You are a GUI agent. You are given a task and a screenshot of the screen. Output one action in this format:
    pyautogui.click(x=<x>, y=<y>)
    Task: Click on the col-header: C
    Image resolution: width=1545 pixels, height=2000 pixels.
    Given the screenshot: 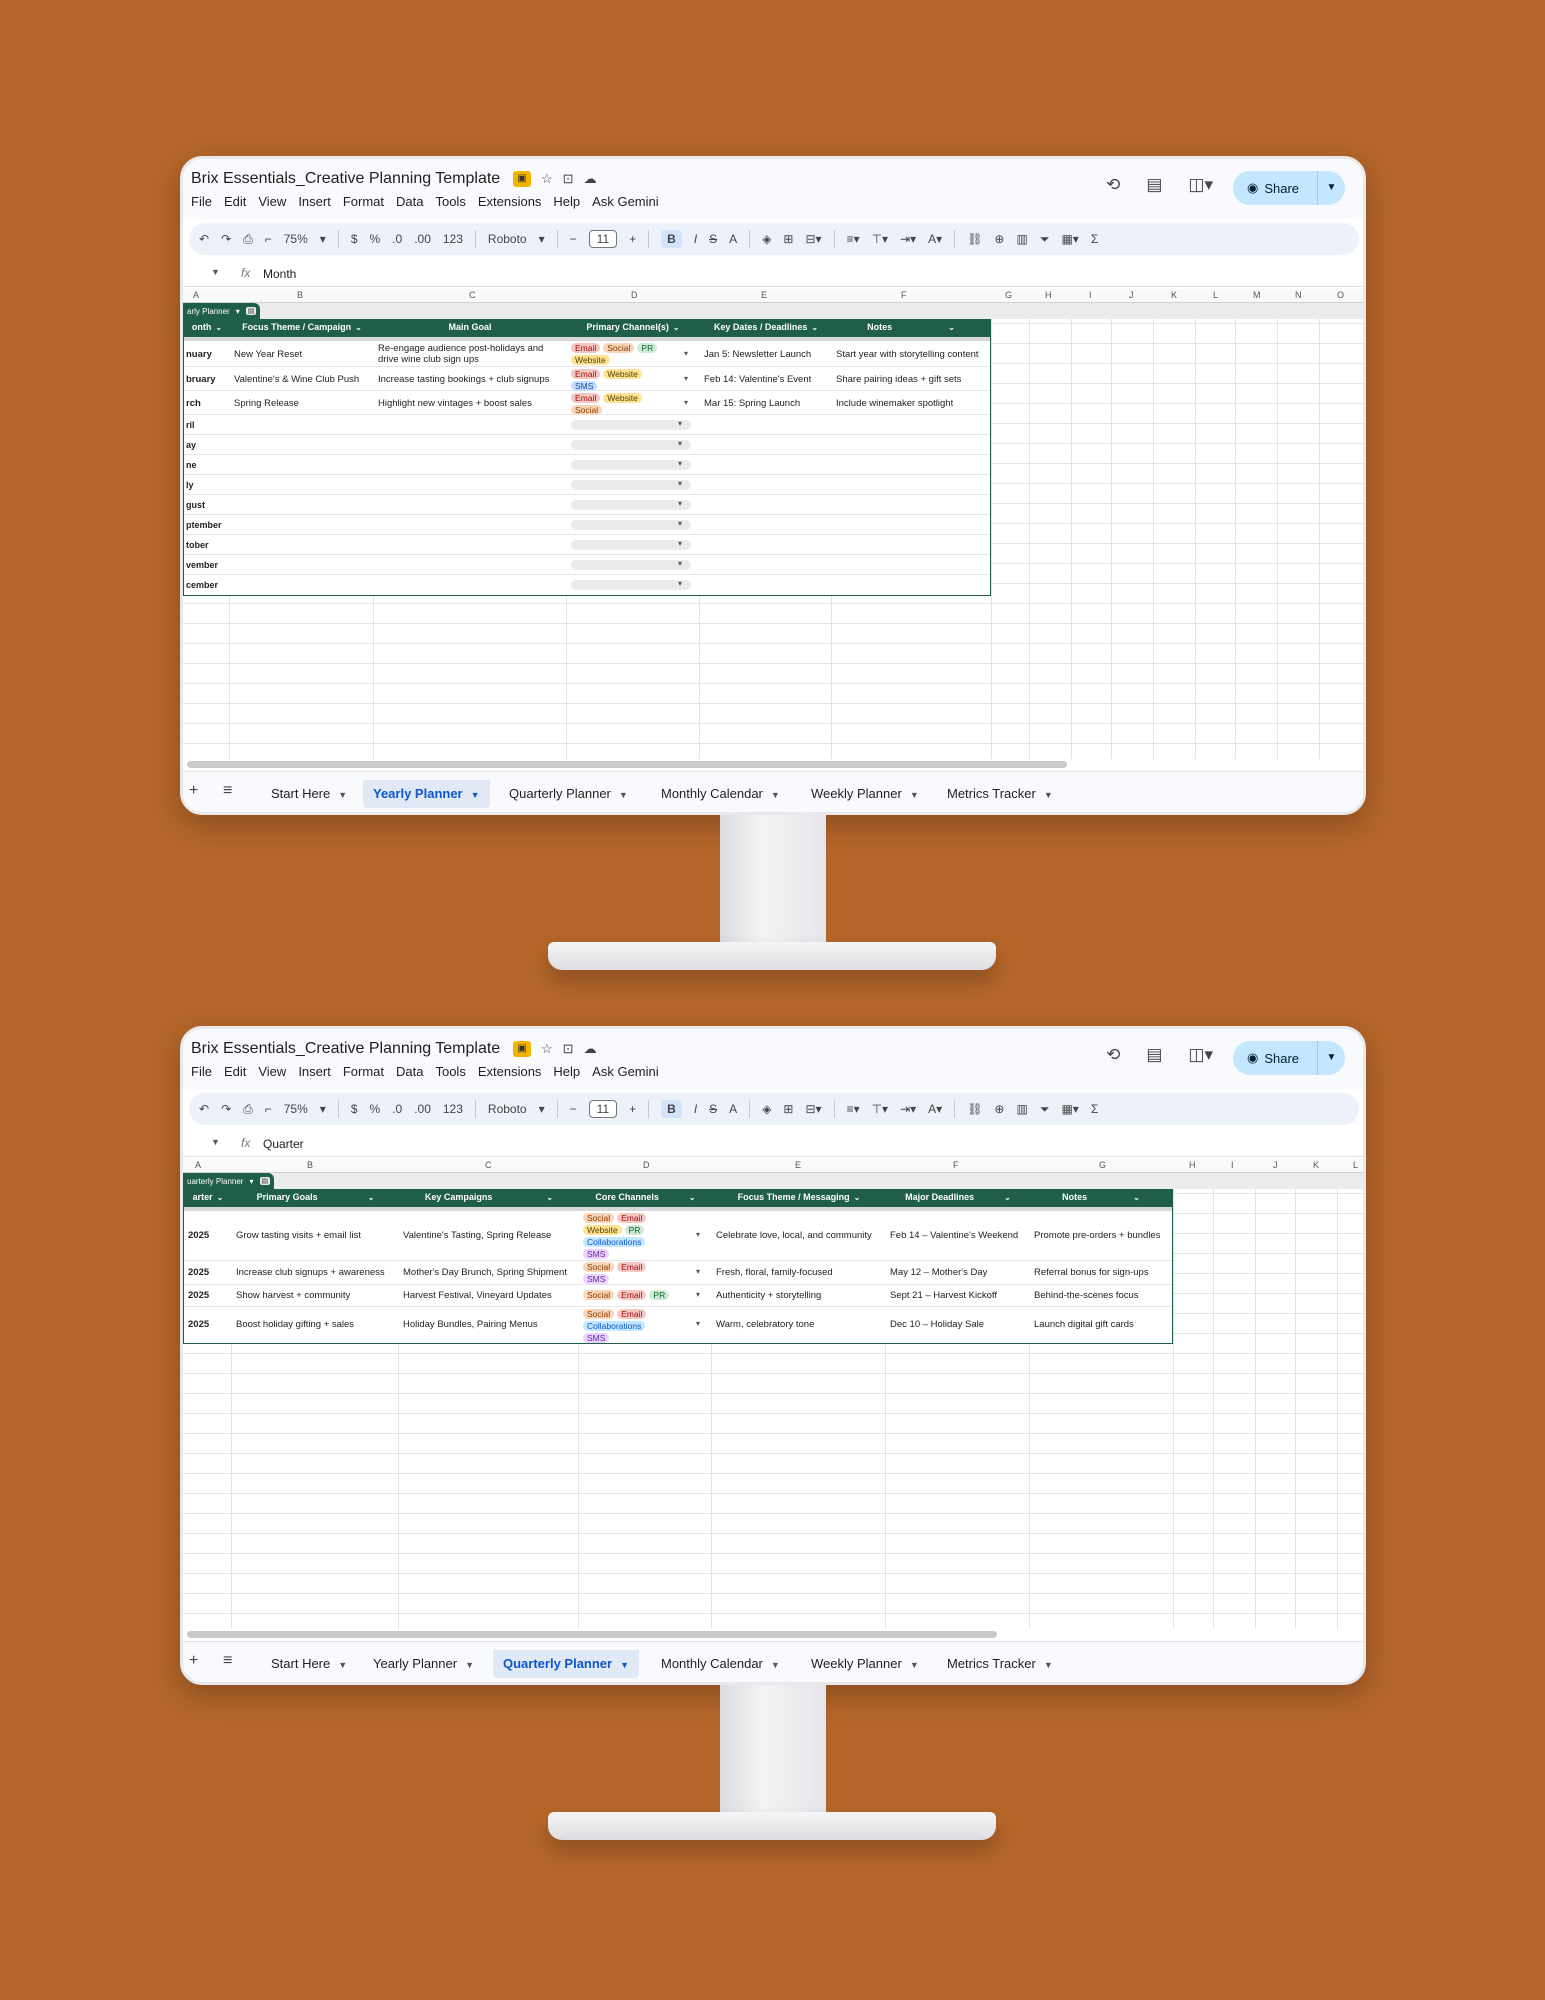 What is the action you would take?
    pyautogui.click(x=488, y=1165)
    